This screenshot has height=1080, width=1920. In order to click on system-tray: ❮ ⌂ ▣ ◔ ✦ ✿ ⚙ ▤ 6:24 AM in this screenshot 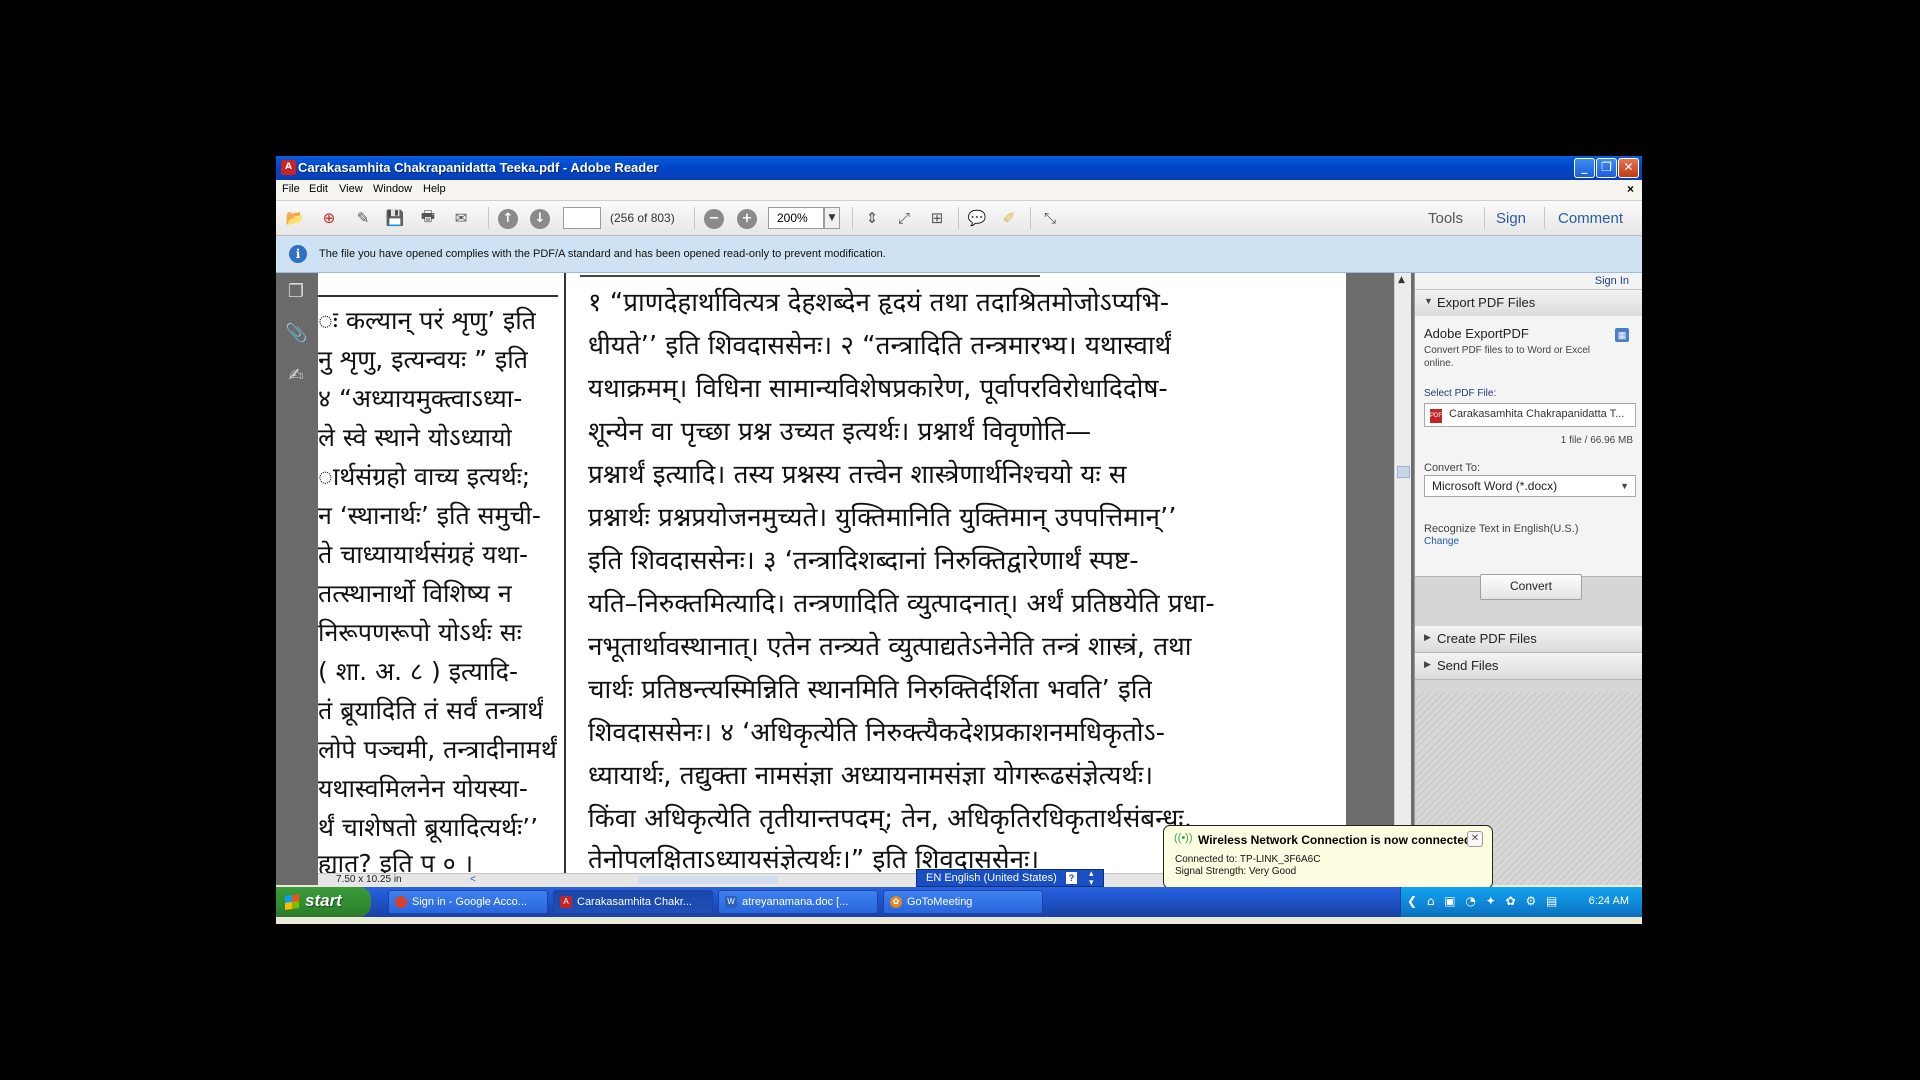, I will do `click(1521, 902)`.